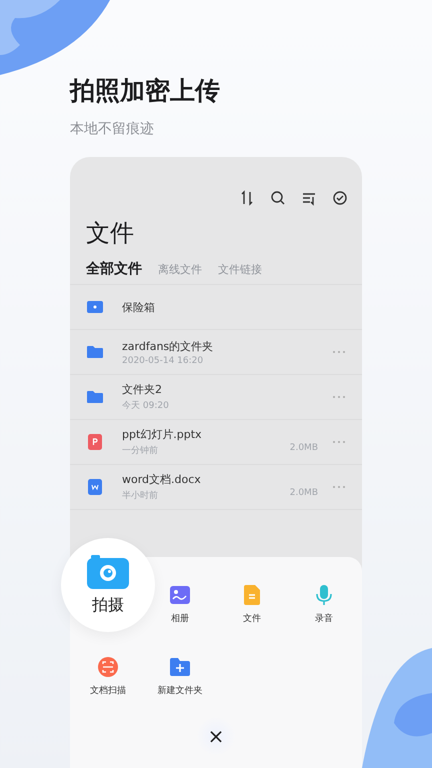  Describe the element at coordinates (247, 198) in the screenshot. I see `sort-icon` at that location.